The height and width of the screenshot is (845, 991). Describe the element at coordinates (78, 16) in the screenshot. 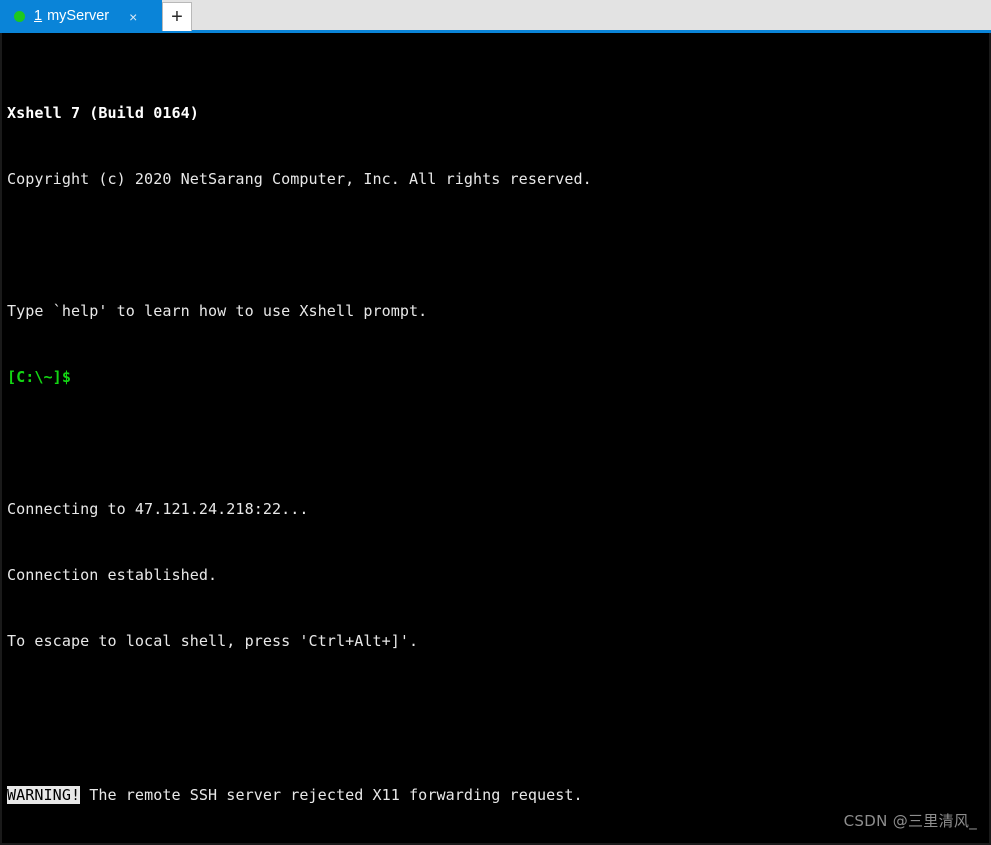

I see `tab-title-label: myServer` at that location.